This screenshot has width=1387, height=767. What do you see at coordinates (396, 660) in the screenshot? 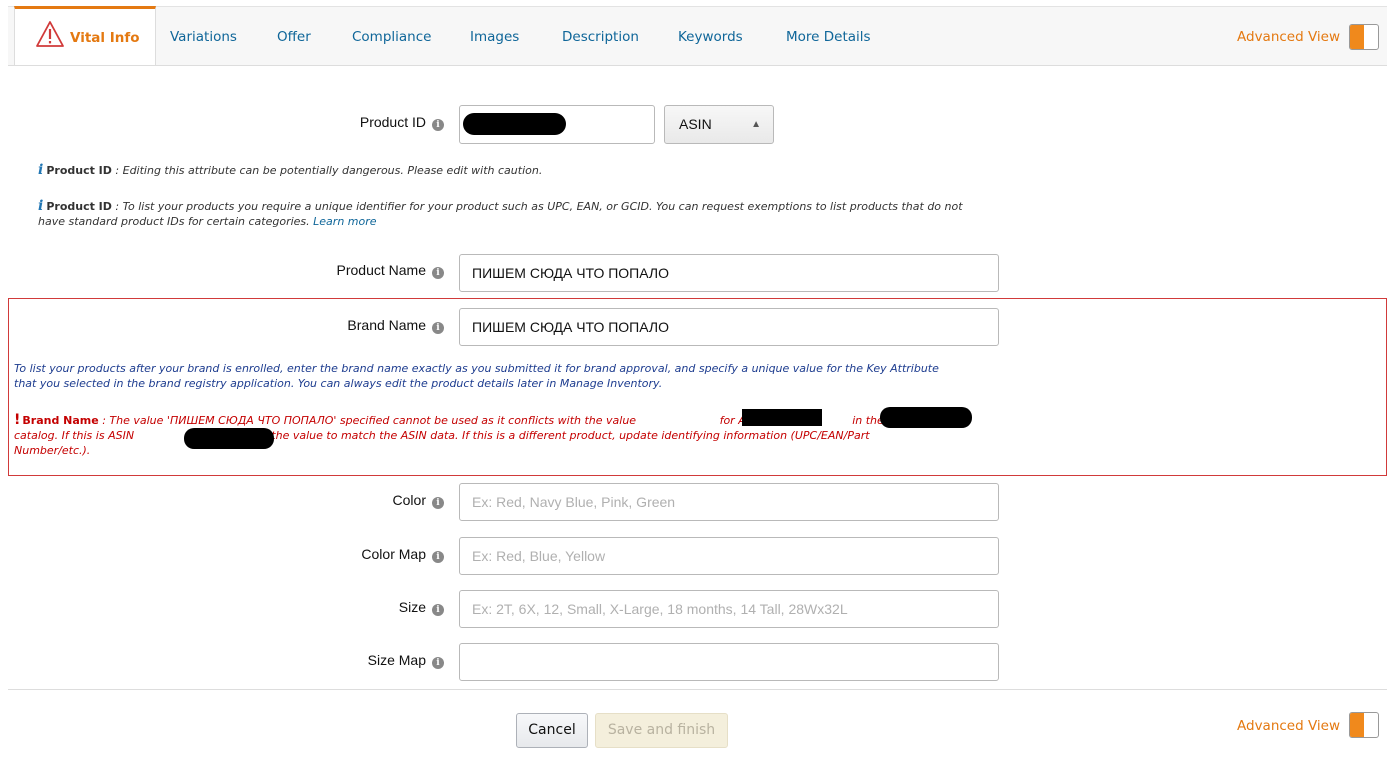
I see `size-map-label-text: Size Map` at bounding box center [396, 660].